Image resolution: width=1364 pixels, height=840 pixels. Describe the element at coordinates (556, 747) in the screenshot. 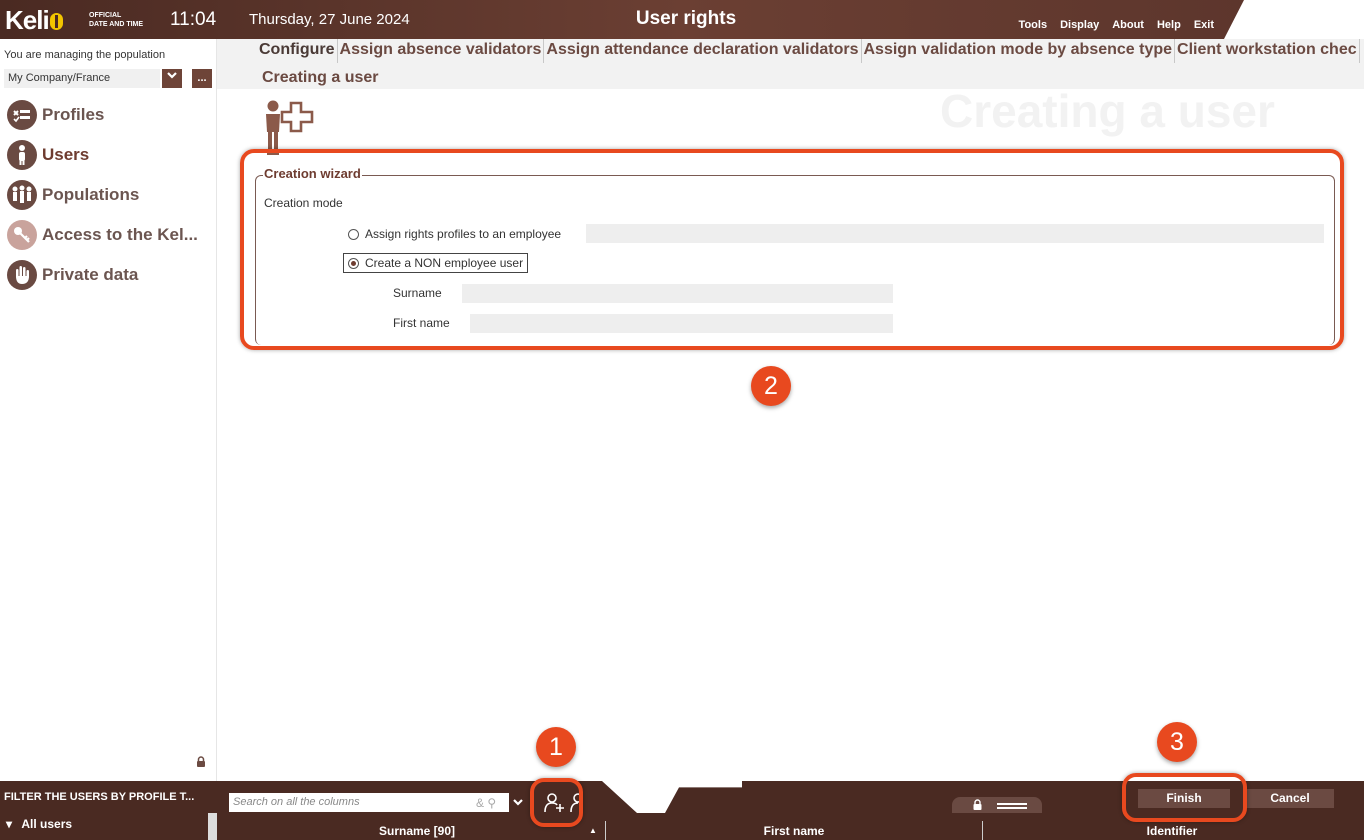

I see `callout-badge-1: 1` at that location.